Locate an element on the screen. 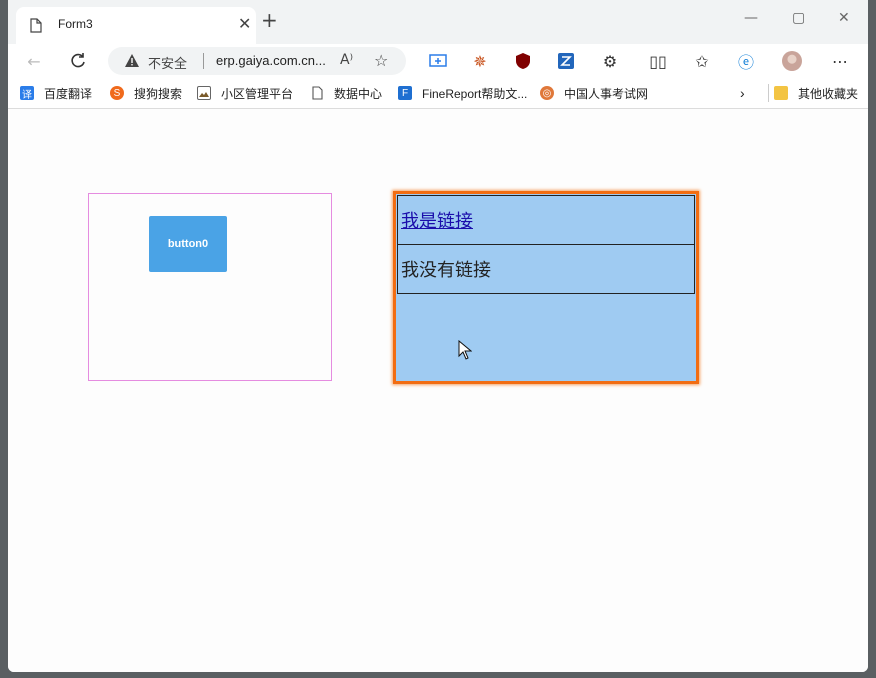 The width and height of the screenshot is (876, 678). form-panel-right: 我是链接 我没有链接 is located at coordinates (546, 287).